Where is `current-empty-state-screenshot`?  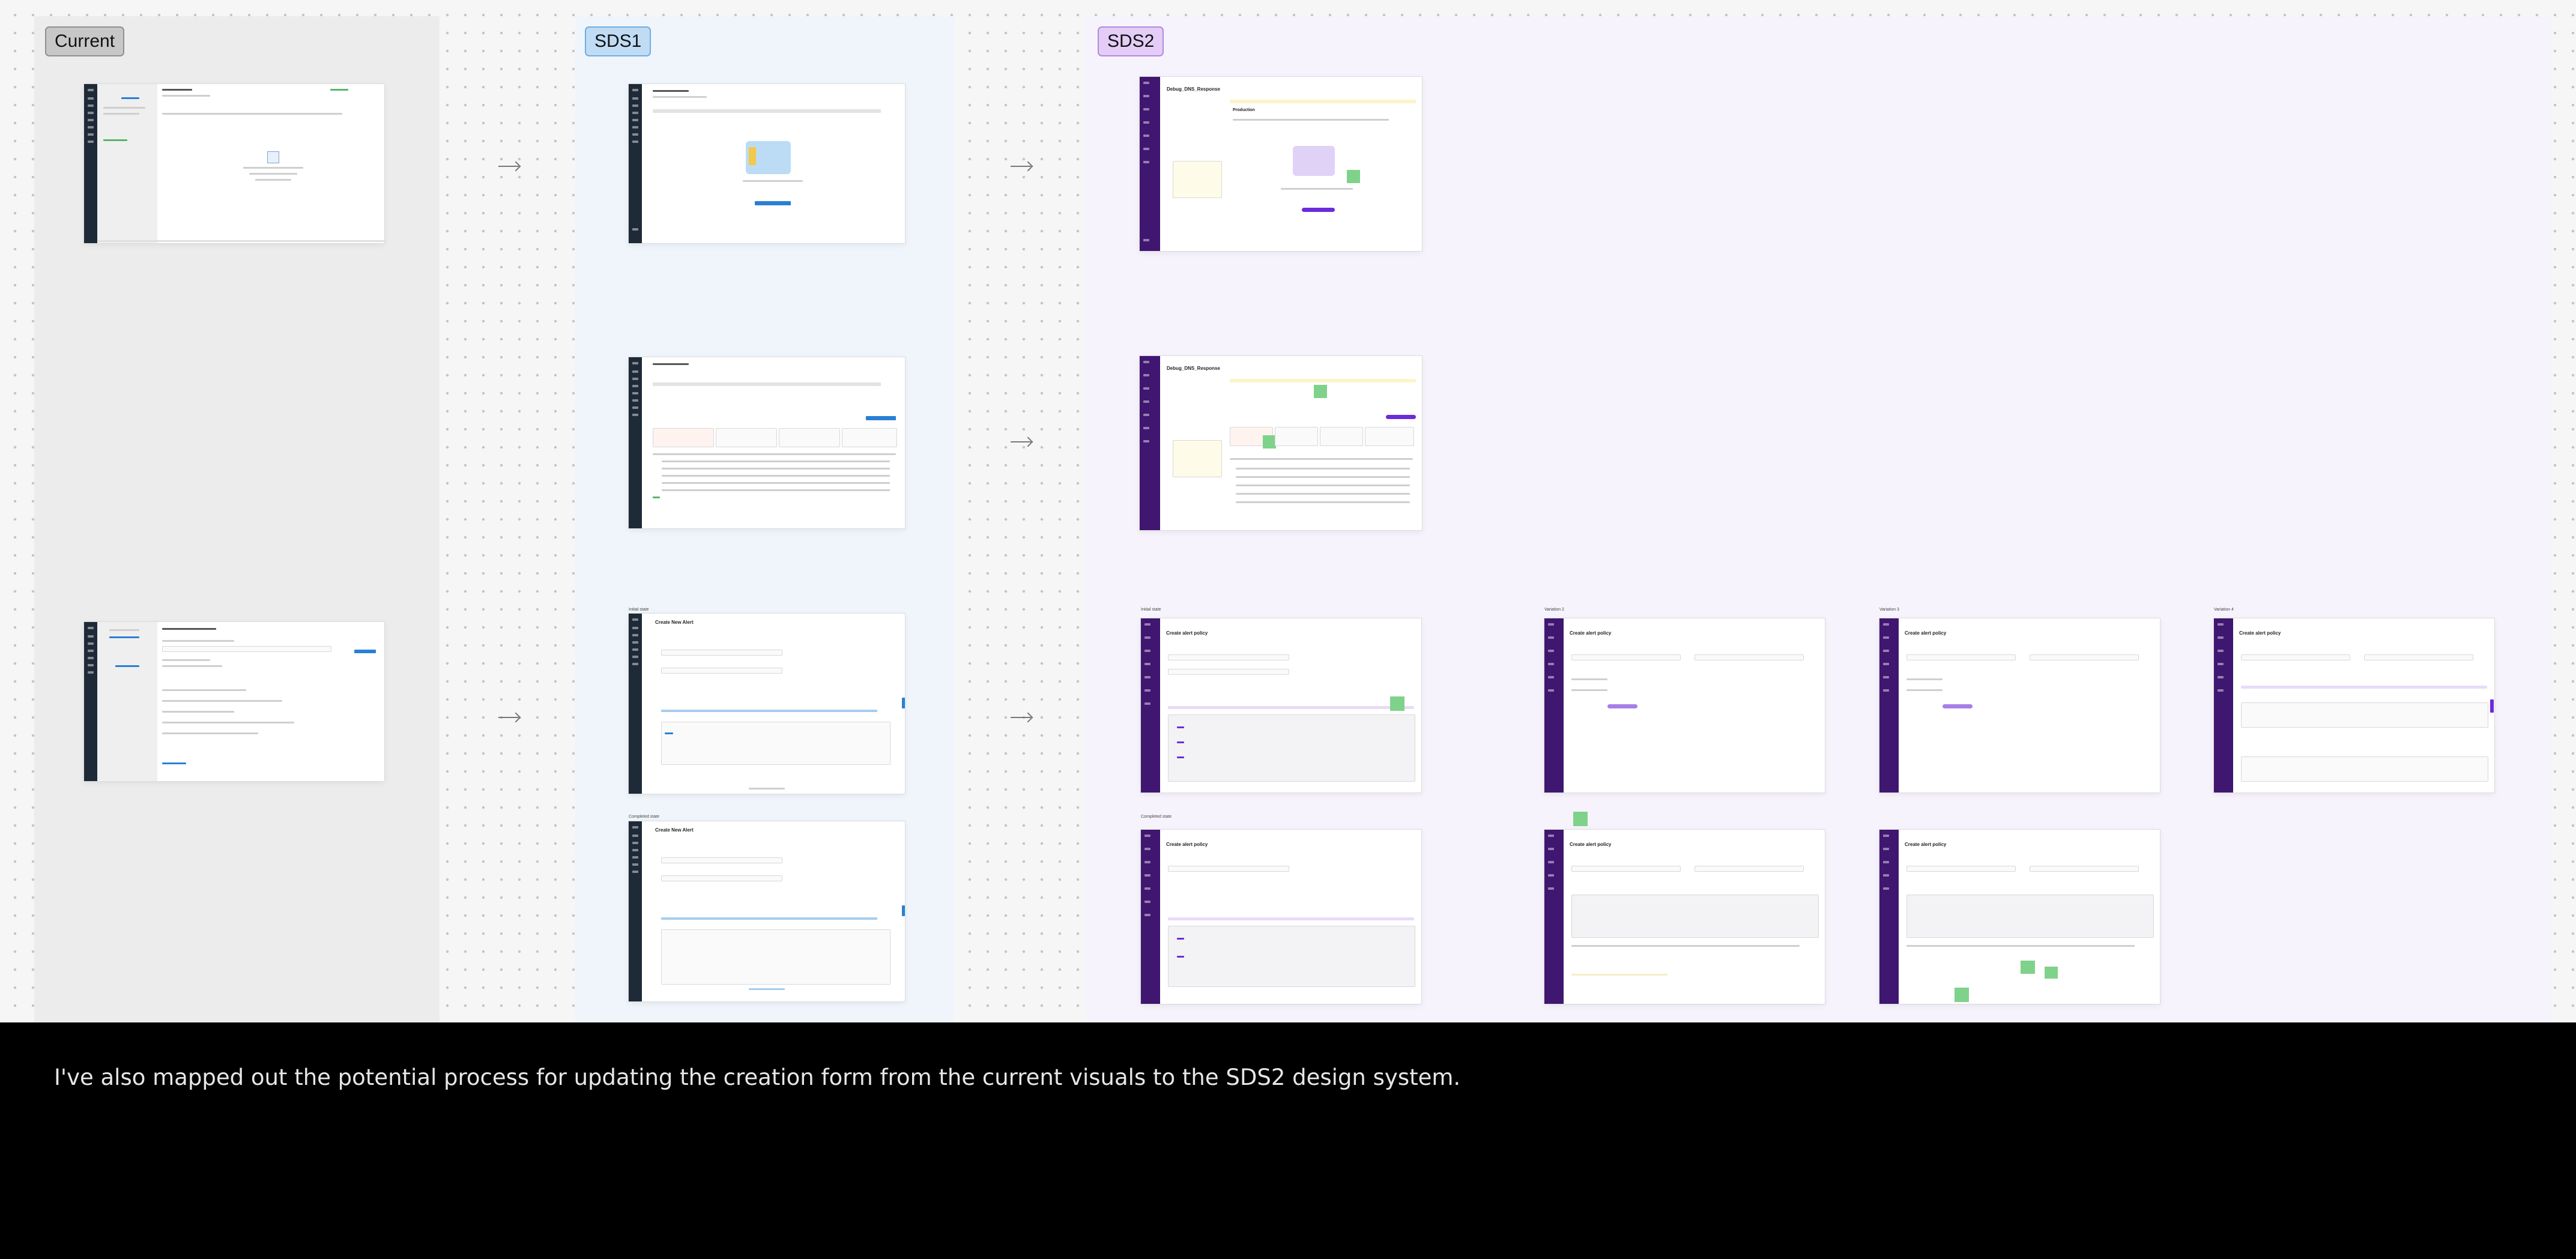 current-empty-state-screenshot is located at coordinates (234, 163).